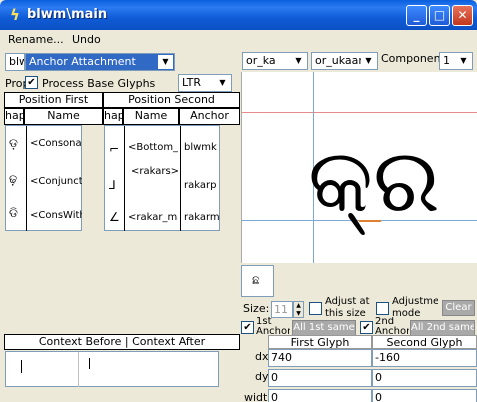 Image resolution: width=477 pixels, height=402 pixels. Describe the element at coordinates (382, 308) in the screenshot. I see `adjustment-mode-checkbox` at that location.